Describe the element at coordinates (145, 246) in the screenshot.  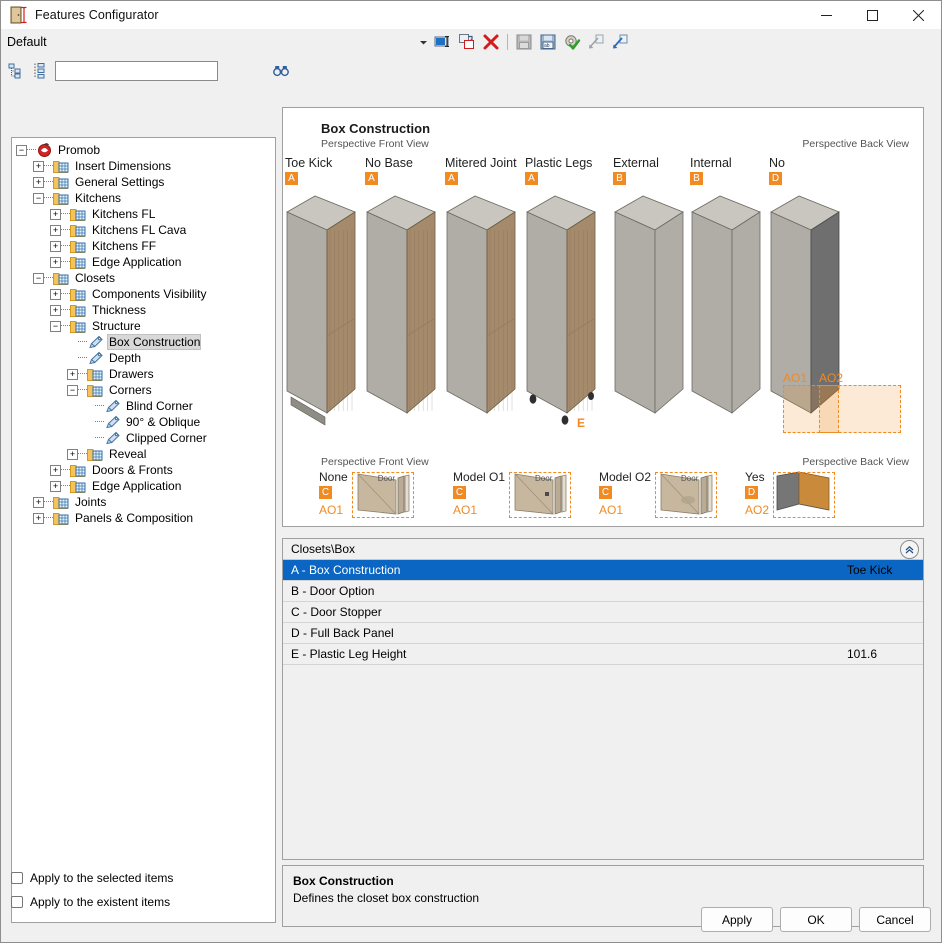
I see `tree-item-kitchens-ff: + Kitchens FF` at that location.